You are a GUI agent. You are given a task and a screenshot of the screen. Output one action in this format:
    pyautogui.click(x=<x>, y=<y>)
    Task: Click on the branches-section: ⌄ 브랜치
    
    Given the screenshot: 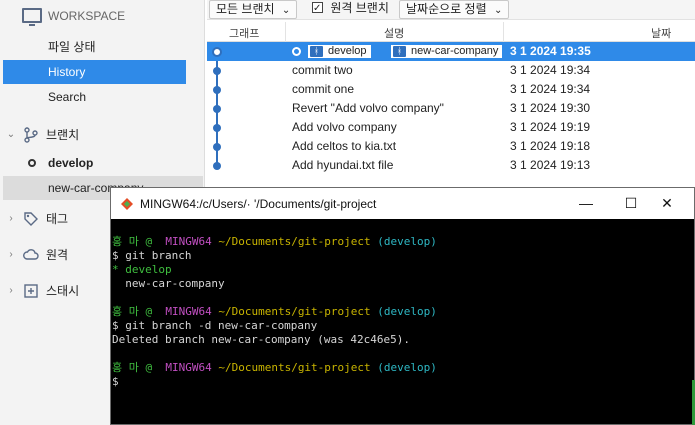 What is the action you would take?
    pyautogui.click(x=42, y=134)
    